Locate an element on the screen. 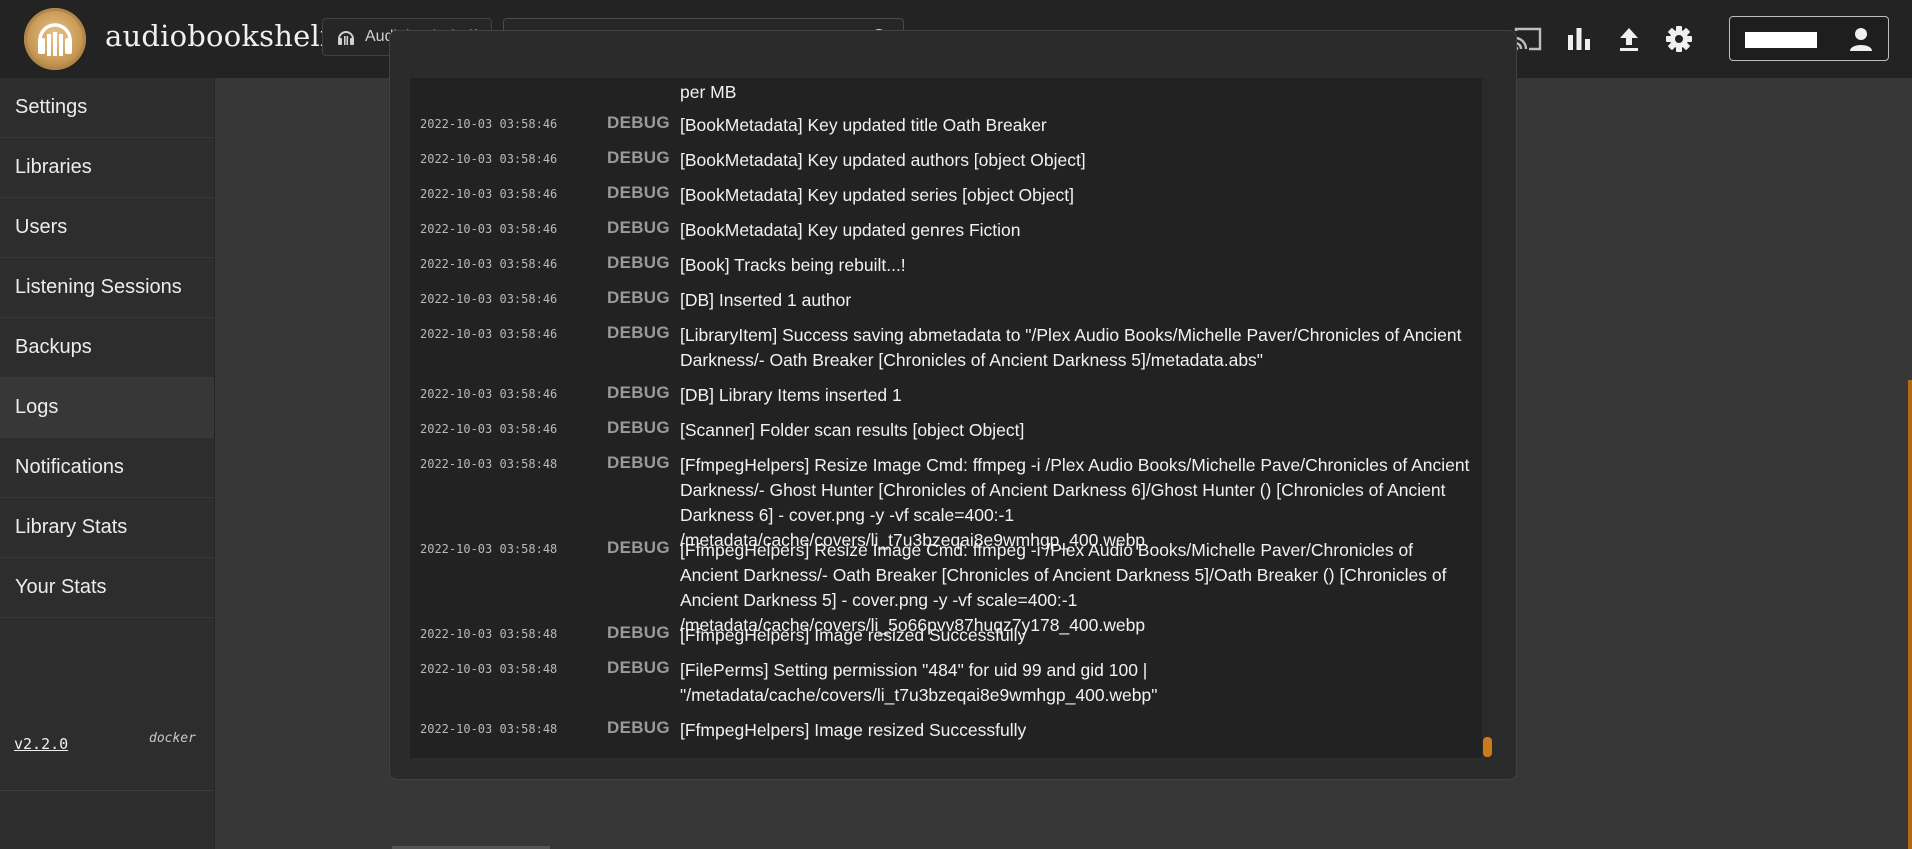  user-account-button is located at coordinates (1809, 38).